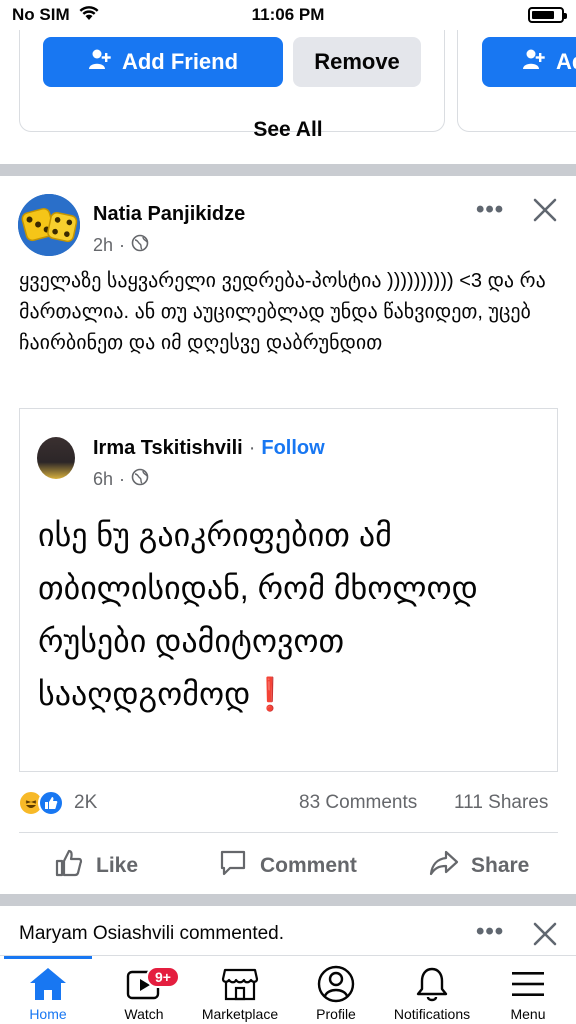 The width and height of the screenshot is (576, 1024). Describe the element at coordinates (528, 984) in the screenshot. I see `menu-icon` at that location.